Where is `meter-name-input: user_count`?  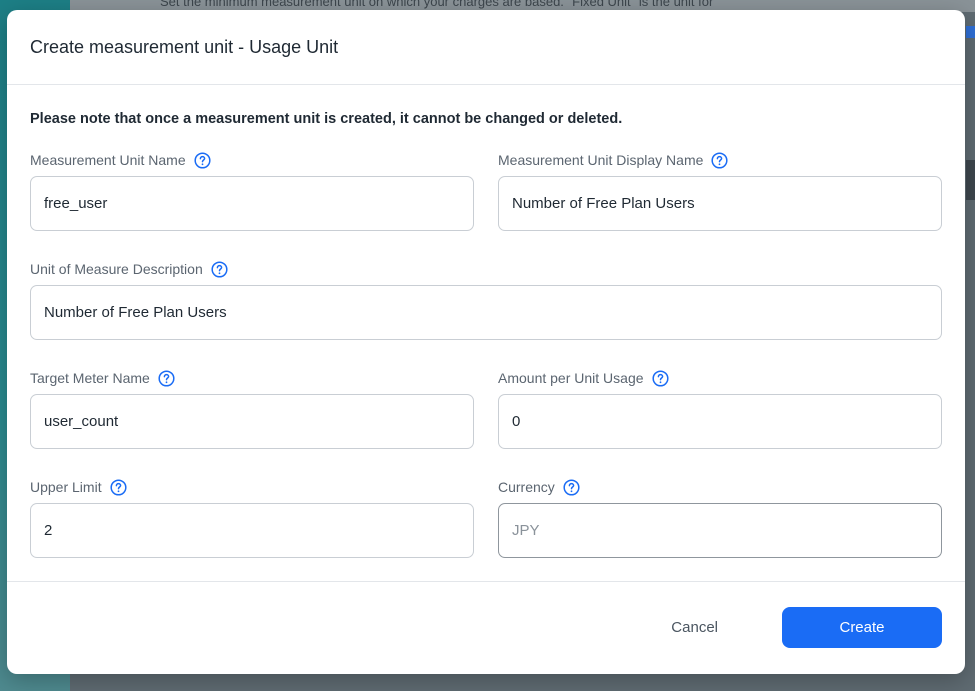 meter-name-input: user_count is located at coordinates (252, 421).